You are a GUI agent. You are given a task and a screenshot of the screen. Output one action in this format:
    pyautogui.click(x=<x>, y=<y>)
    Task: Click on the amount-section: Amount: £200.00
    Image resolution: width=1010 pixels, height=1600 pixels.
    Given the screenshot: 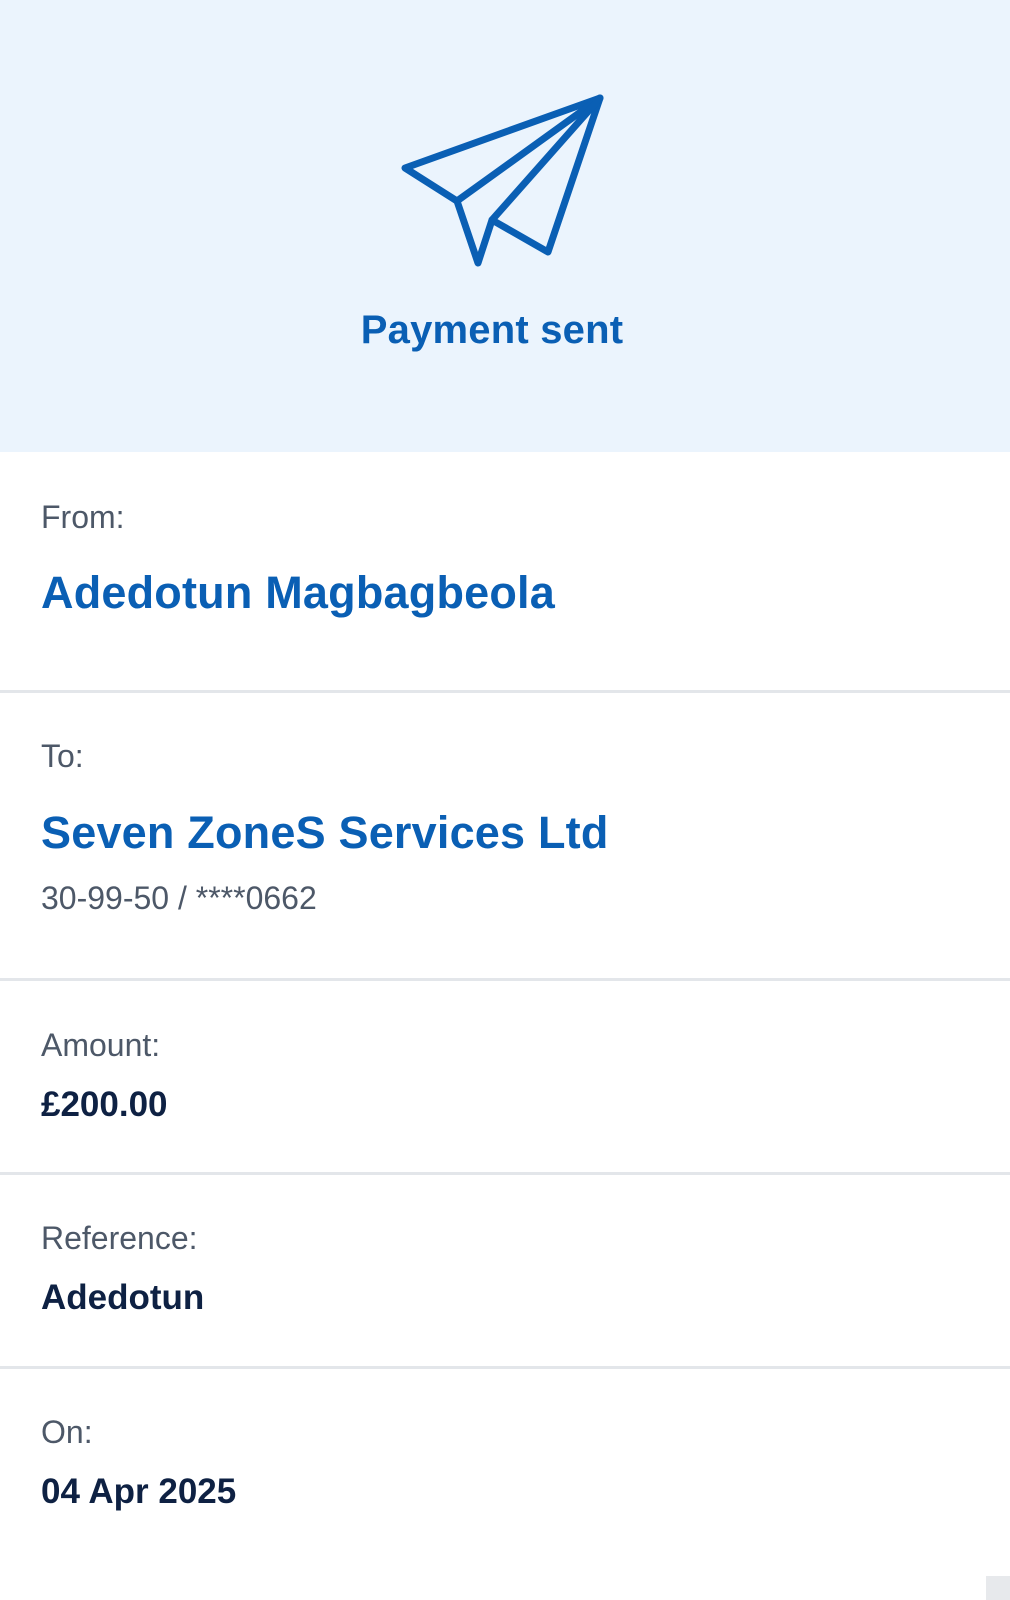 What is the action you would take?
    pyautogui.click(x=505, y=1077)
    